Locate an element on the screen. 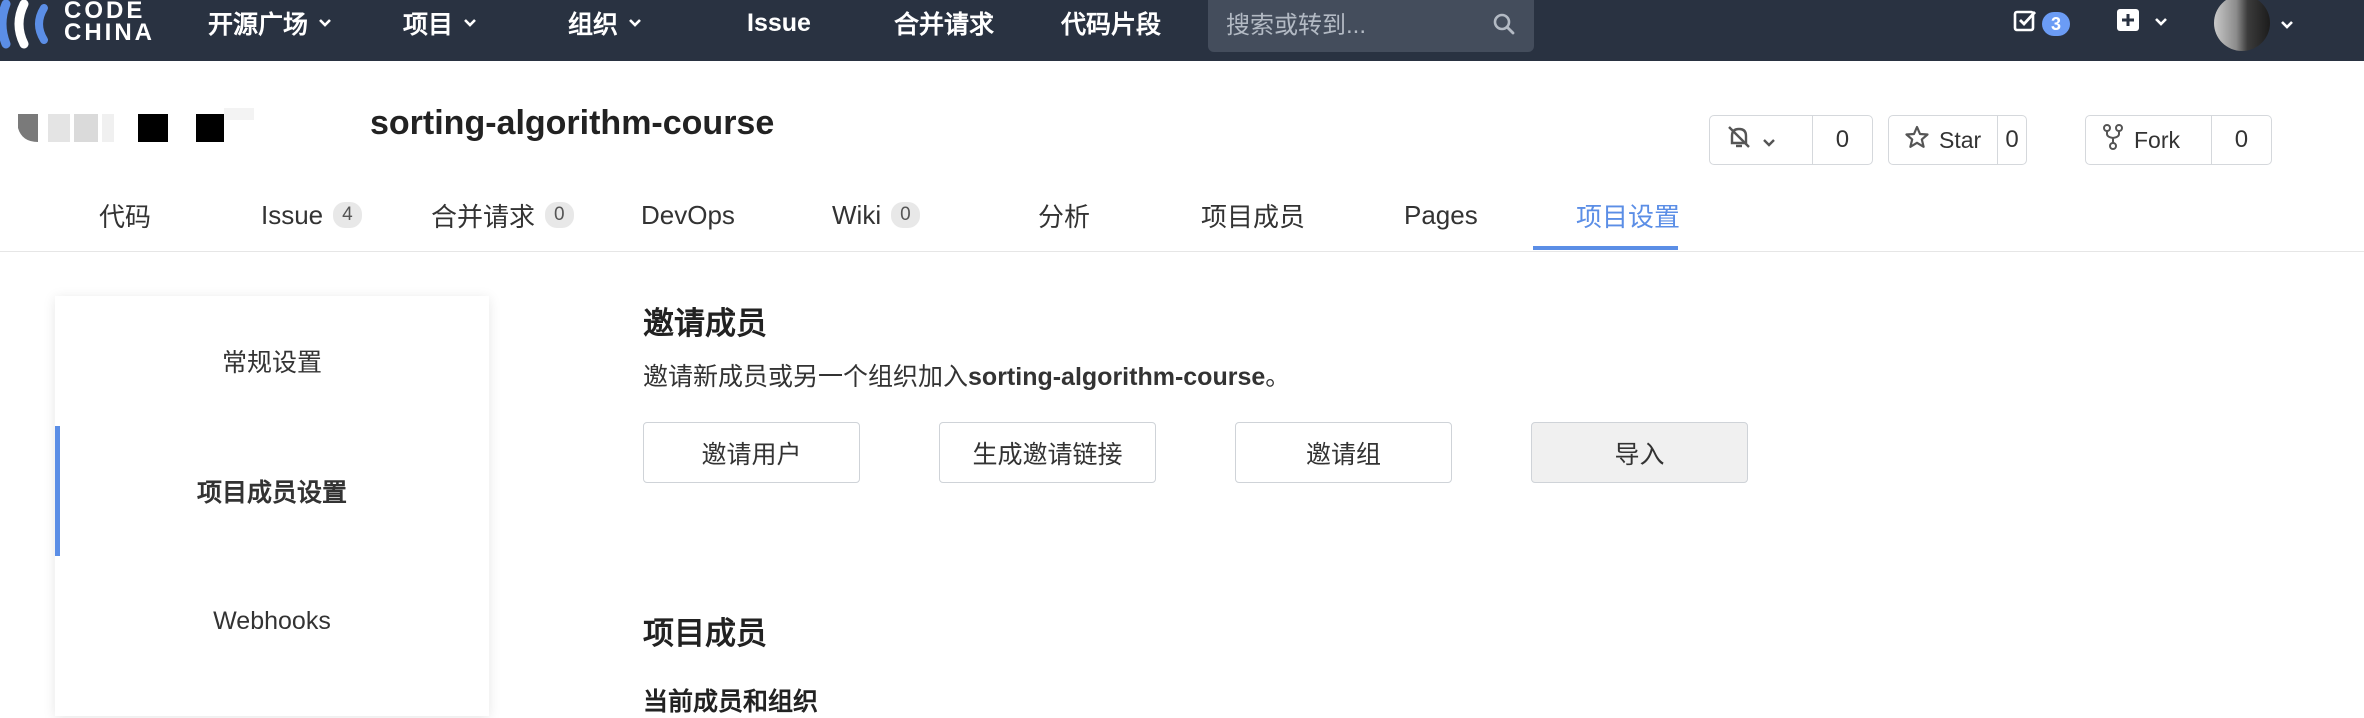 This screenshot has width=2364, height=718. sidebar-item-members: 项目成员设置 is located at coordinates (272, 491).